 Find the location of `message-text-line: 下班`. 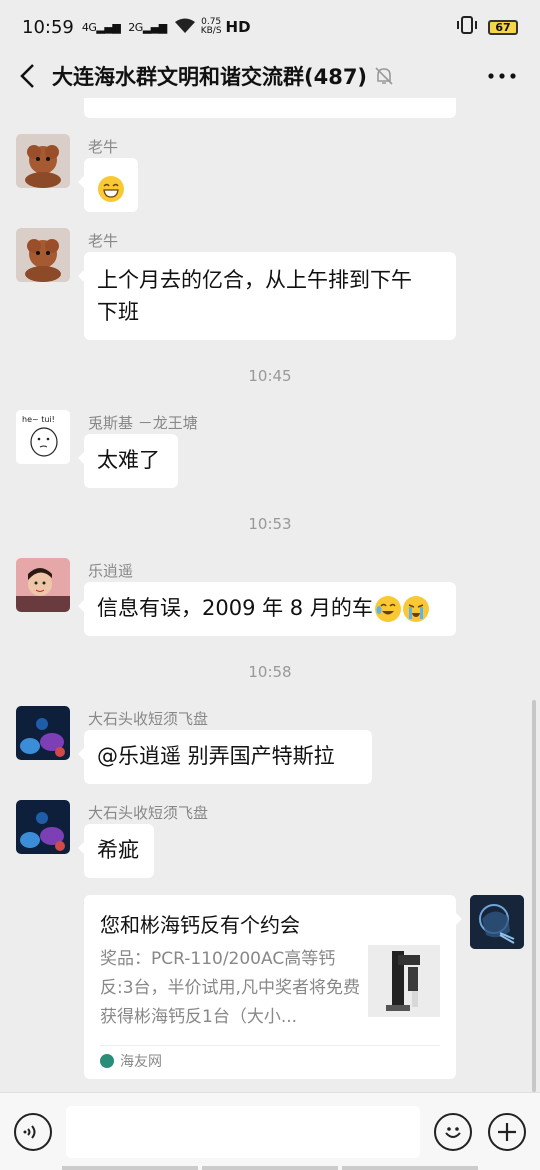

message-text-line: 下班 is located at coordinates (118, 312).